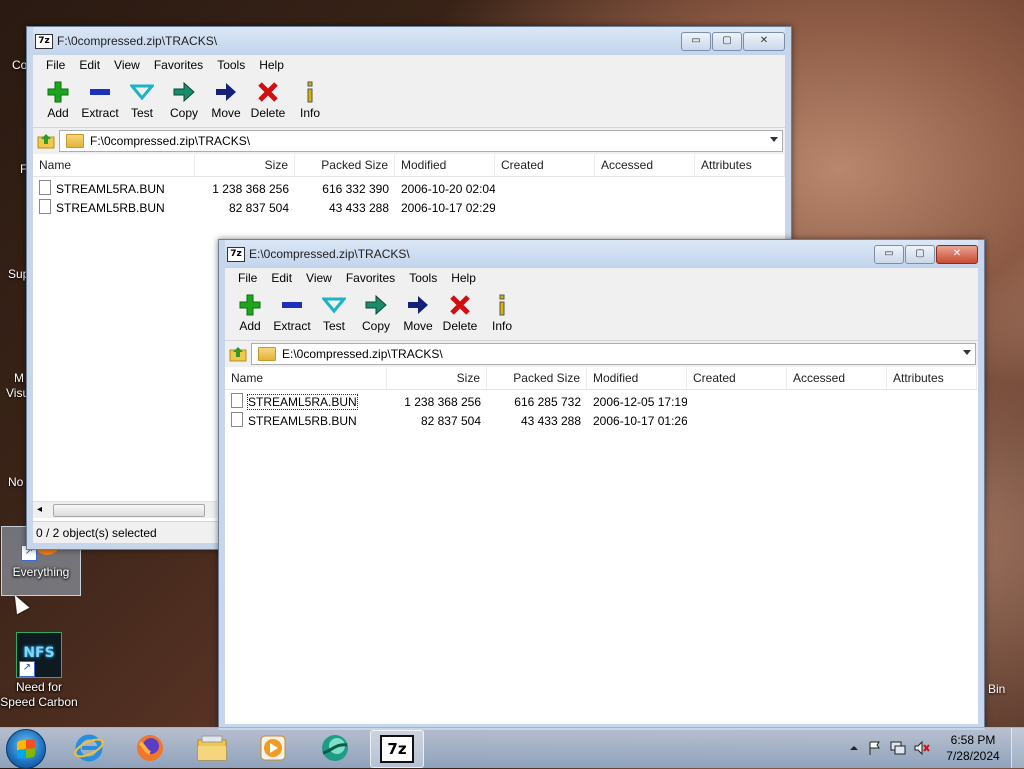  Describe the element at coordinates (45, 206) in the screenshot. I see `file-icon` at that location.